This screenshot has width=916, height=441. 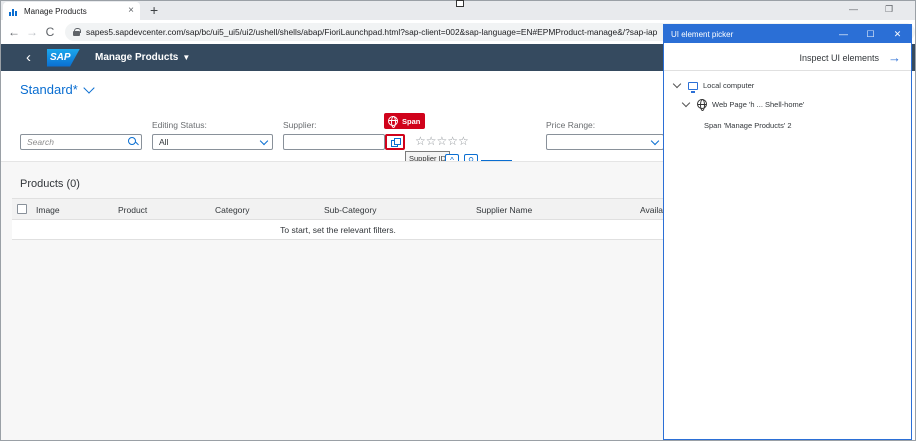 What do you see at coordinates (55, 11) in the screenshot?
I see `tab-title: Manage Products` at bounding box center [55, 11].